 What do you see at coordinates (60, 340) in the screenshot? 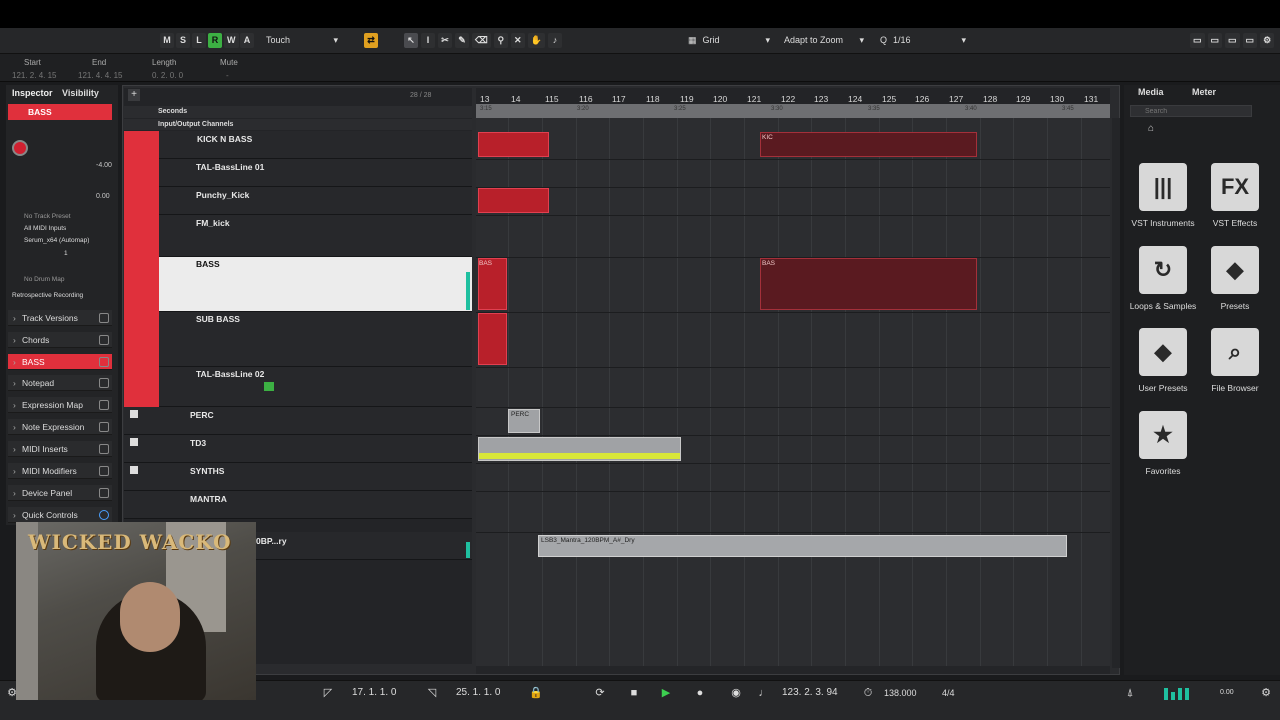
I see `section-chords: Chords` at bounding box center [60, 340].